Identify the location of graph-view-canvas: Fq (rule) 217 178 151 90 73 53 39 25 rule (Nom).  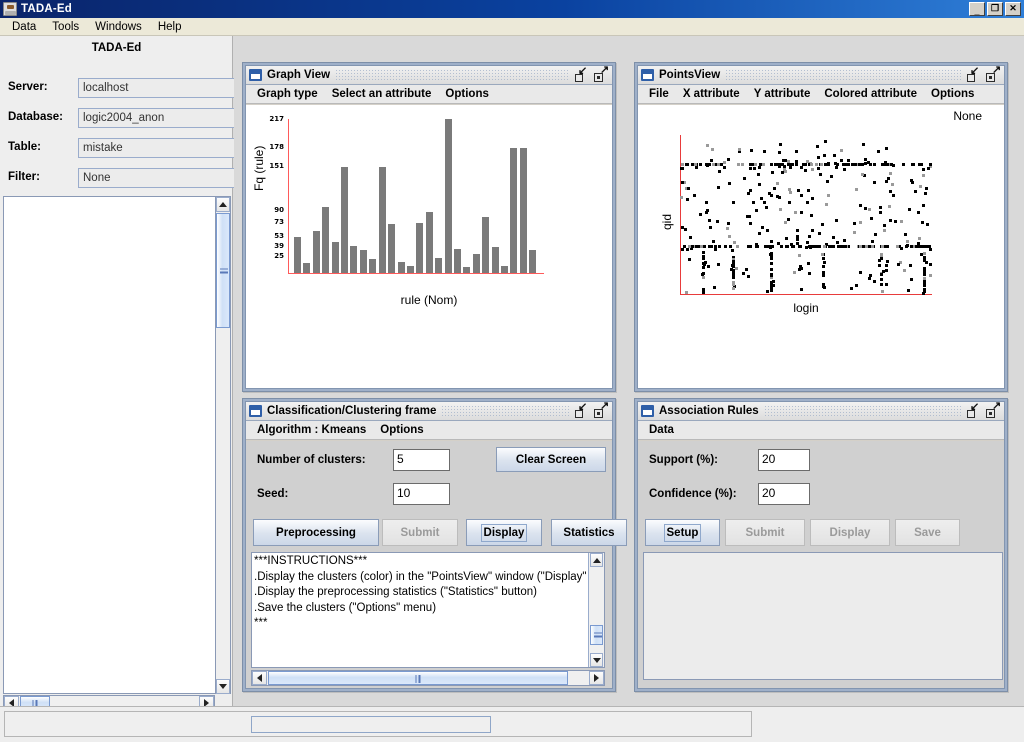
(429, 246).